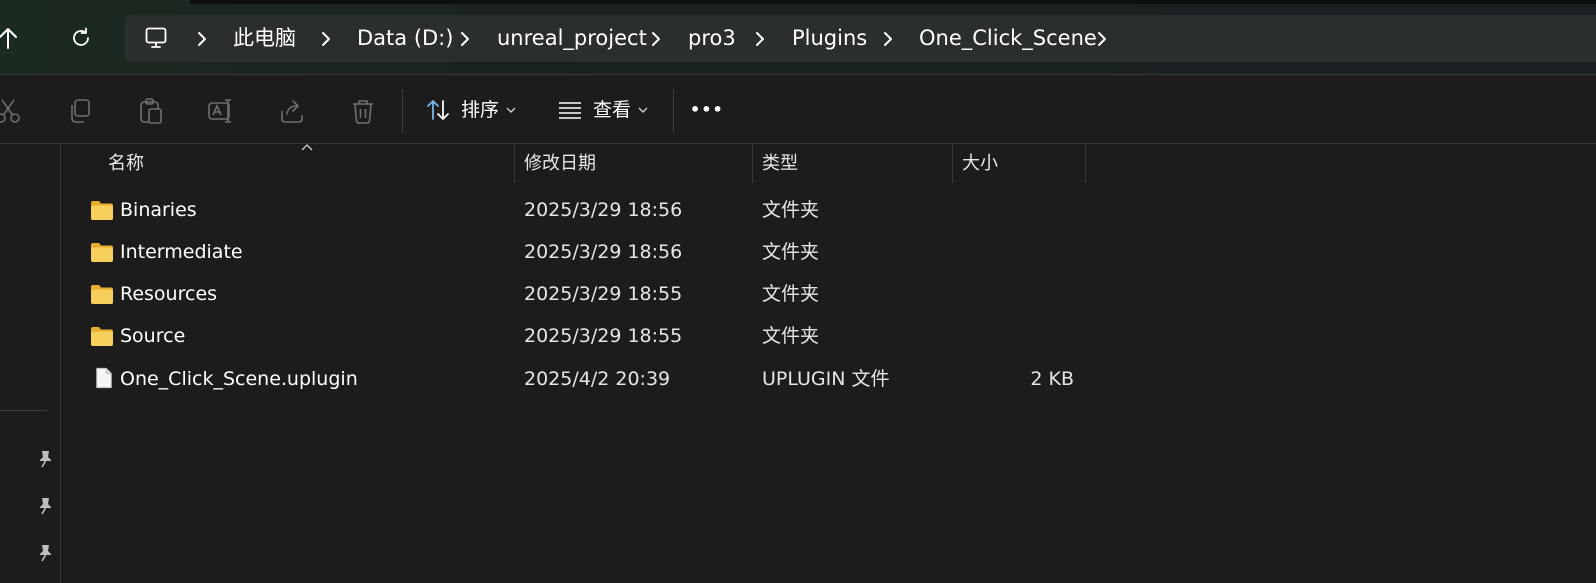  What do you see at coordinates (560, 163) in the screenshot?
I see `column-header-date: 修改日期` at bounding box center [560, 163].